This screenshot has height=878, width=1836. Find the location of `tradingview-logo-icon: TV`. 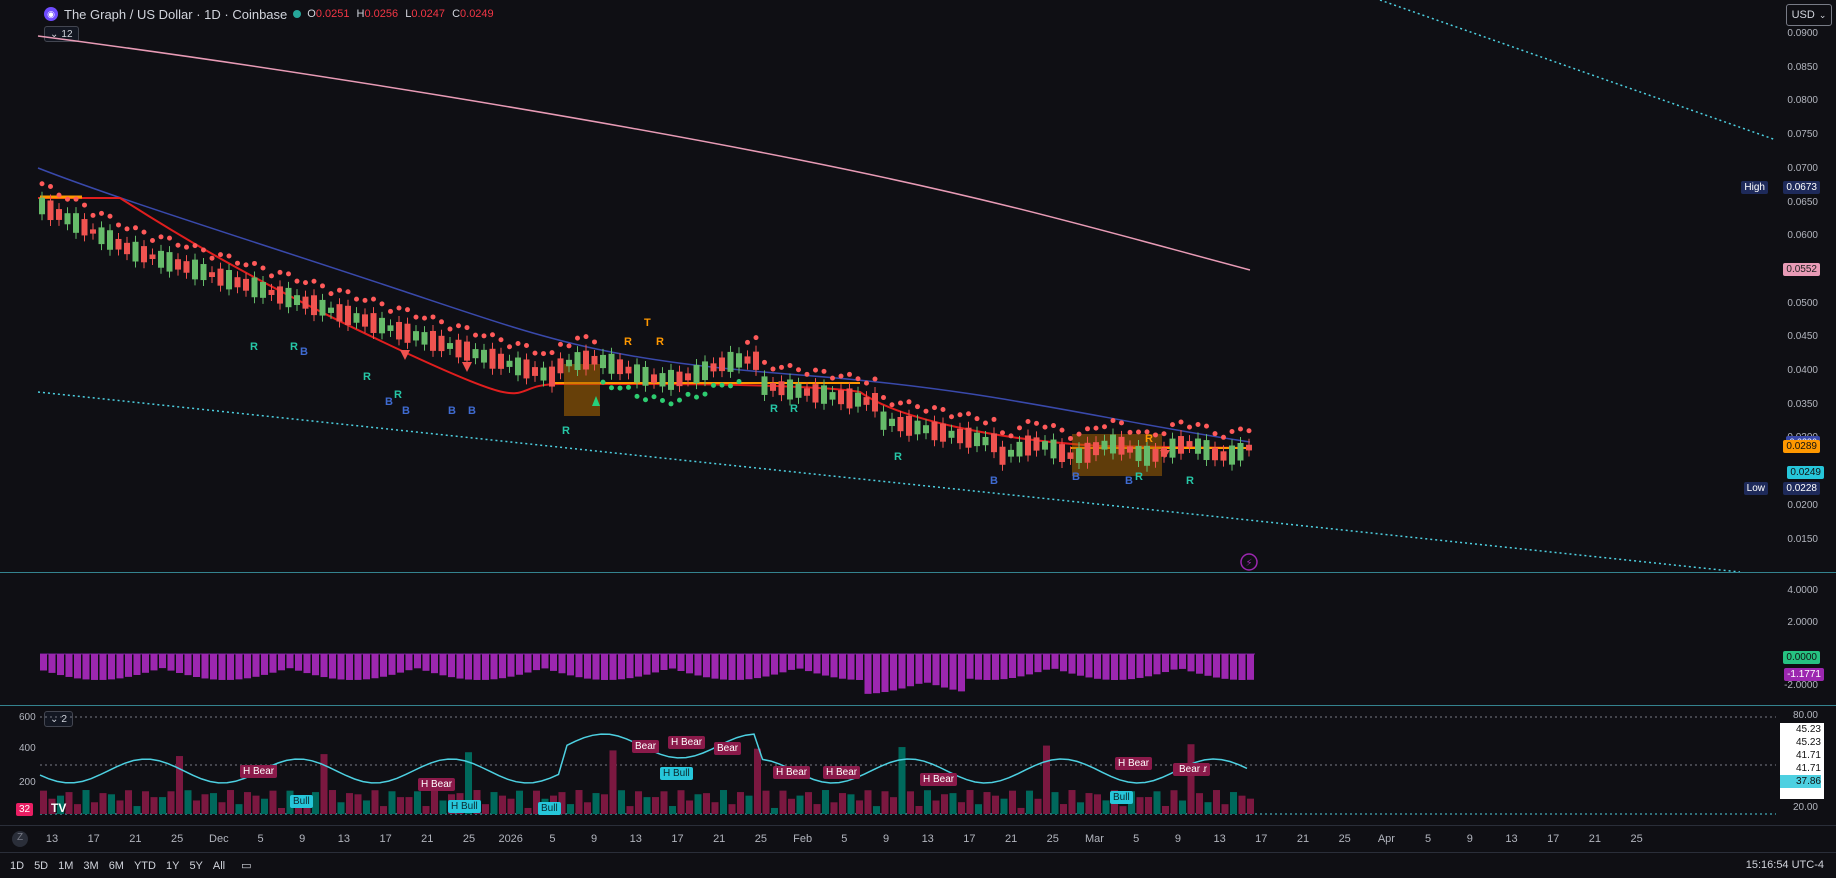

tradingview-logo-icon: TV is located at coordinates (58, 808).